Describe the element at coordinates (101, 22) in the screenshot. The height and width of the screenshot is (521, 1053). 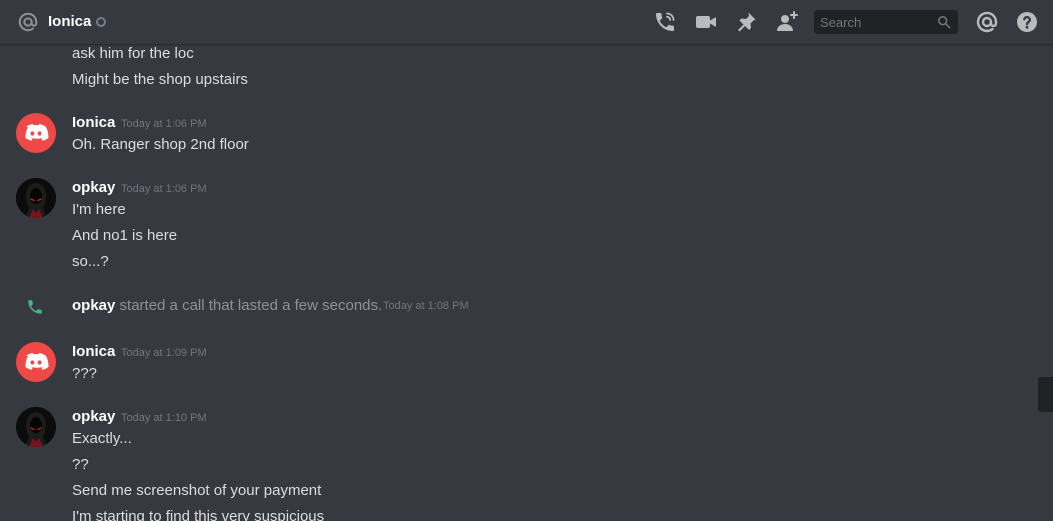
I see `offline-status-icon` at that location.